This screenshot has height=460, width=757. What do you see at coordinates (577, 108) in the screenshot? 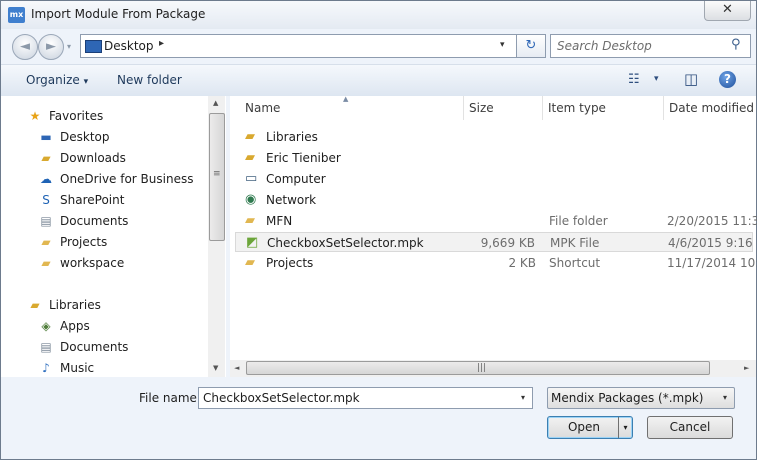
I see `column-header-item-type: Item type` at bounding box center [577, 108].